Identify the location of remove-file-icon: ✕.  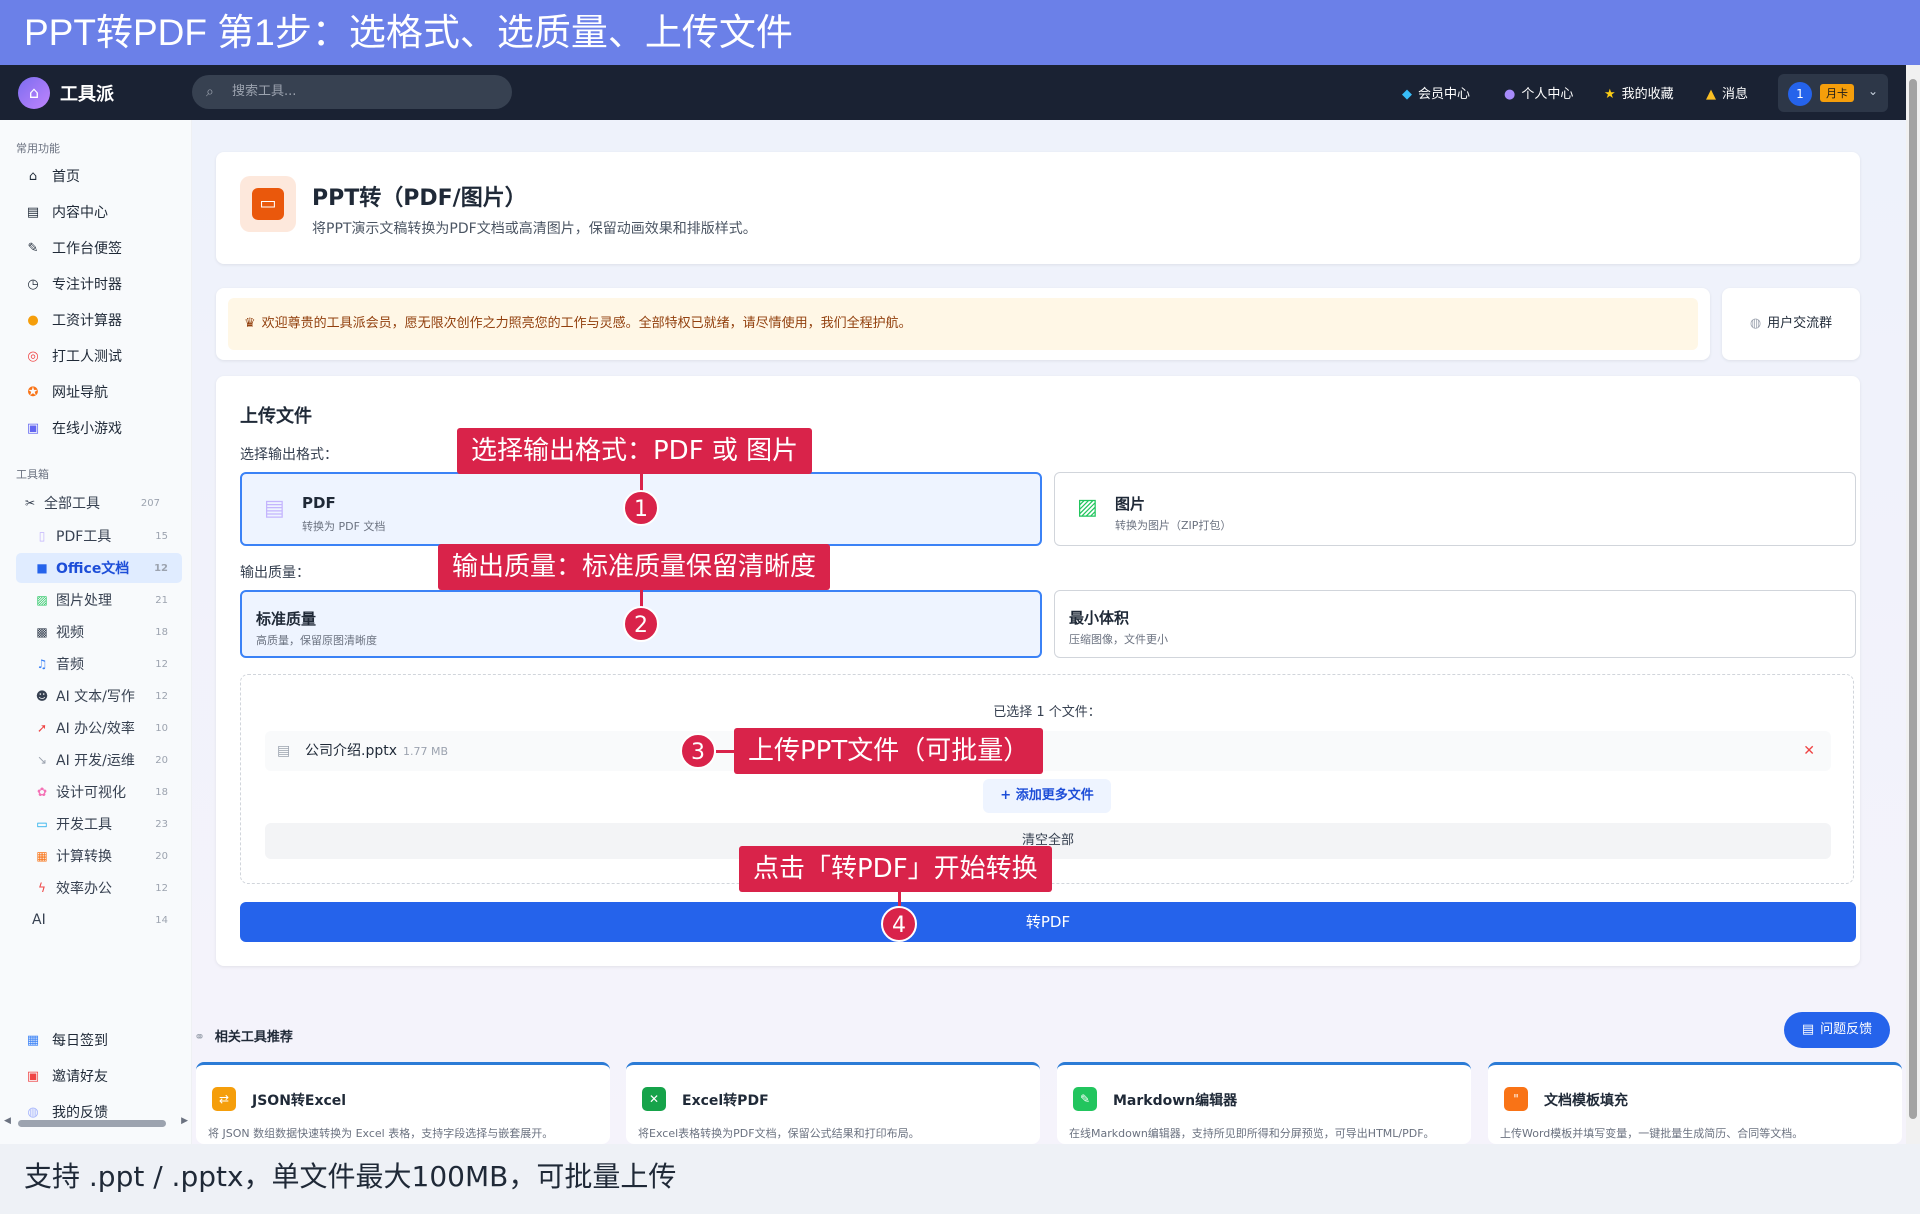
(1809, 751).